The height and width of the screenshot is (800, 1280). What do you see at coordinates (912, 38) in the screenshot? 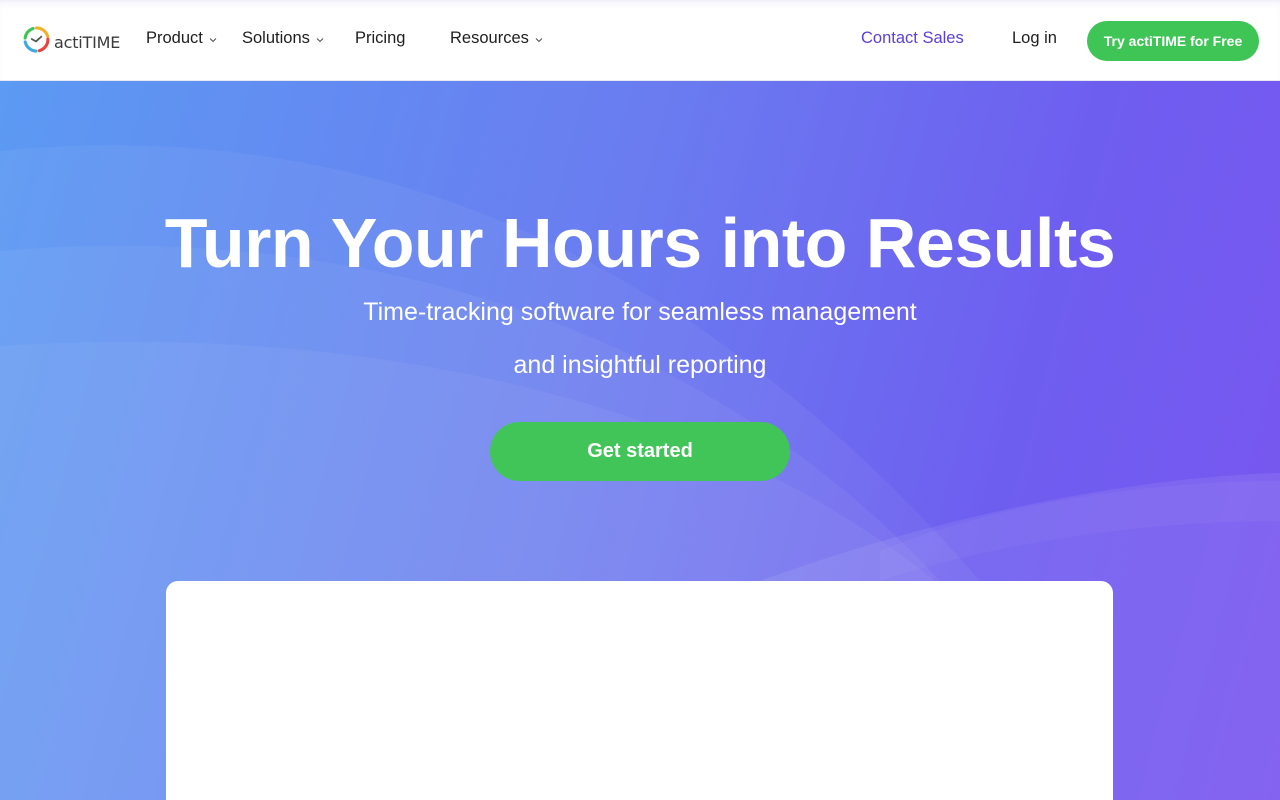
I see `contact-sales-link: Contact Sales` at bounding box center [912, 38].